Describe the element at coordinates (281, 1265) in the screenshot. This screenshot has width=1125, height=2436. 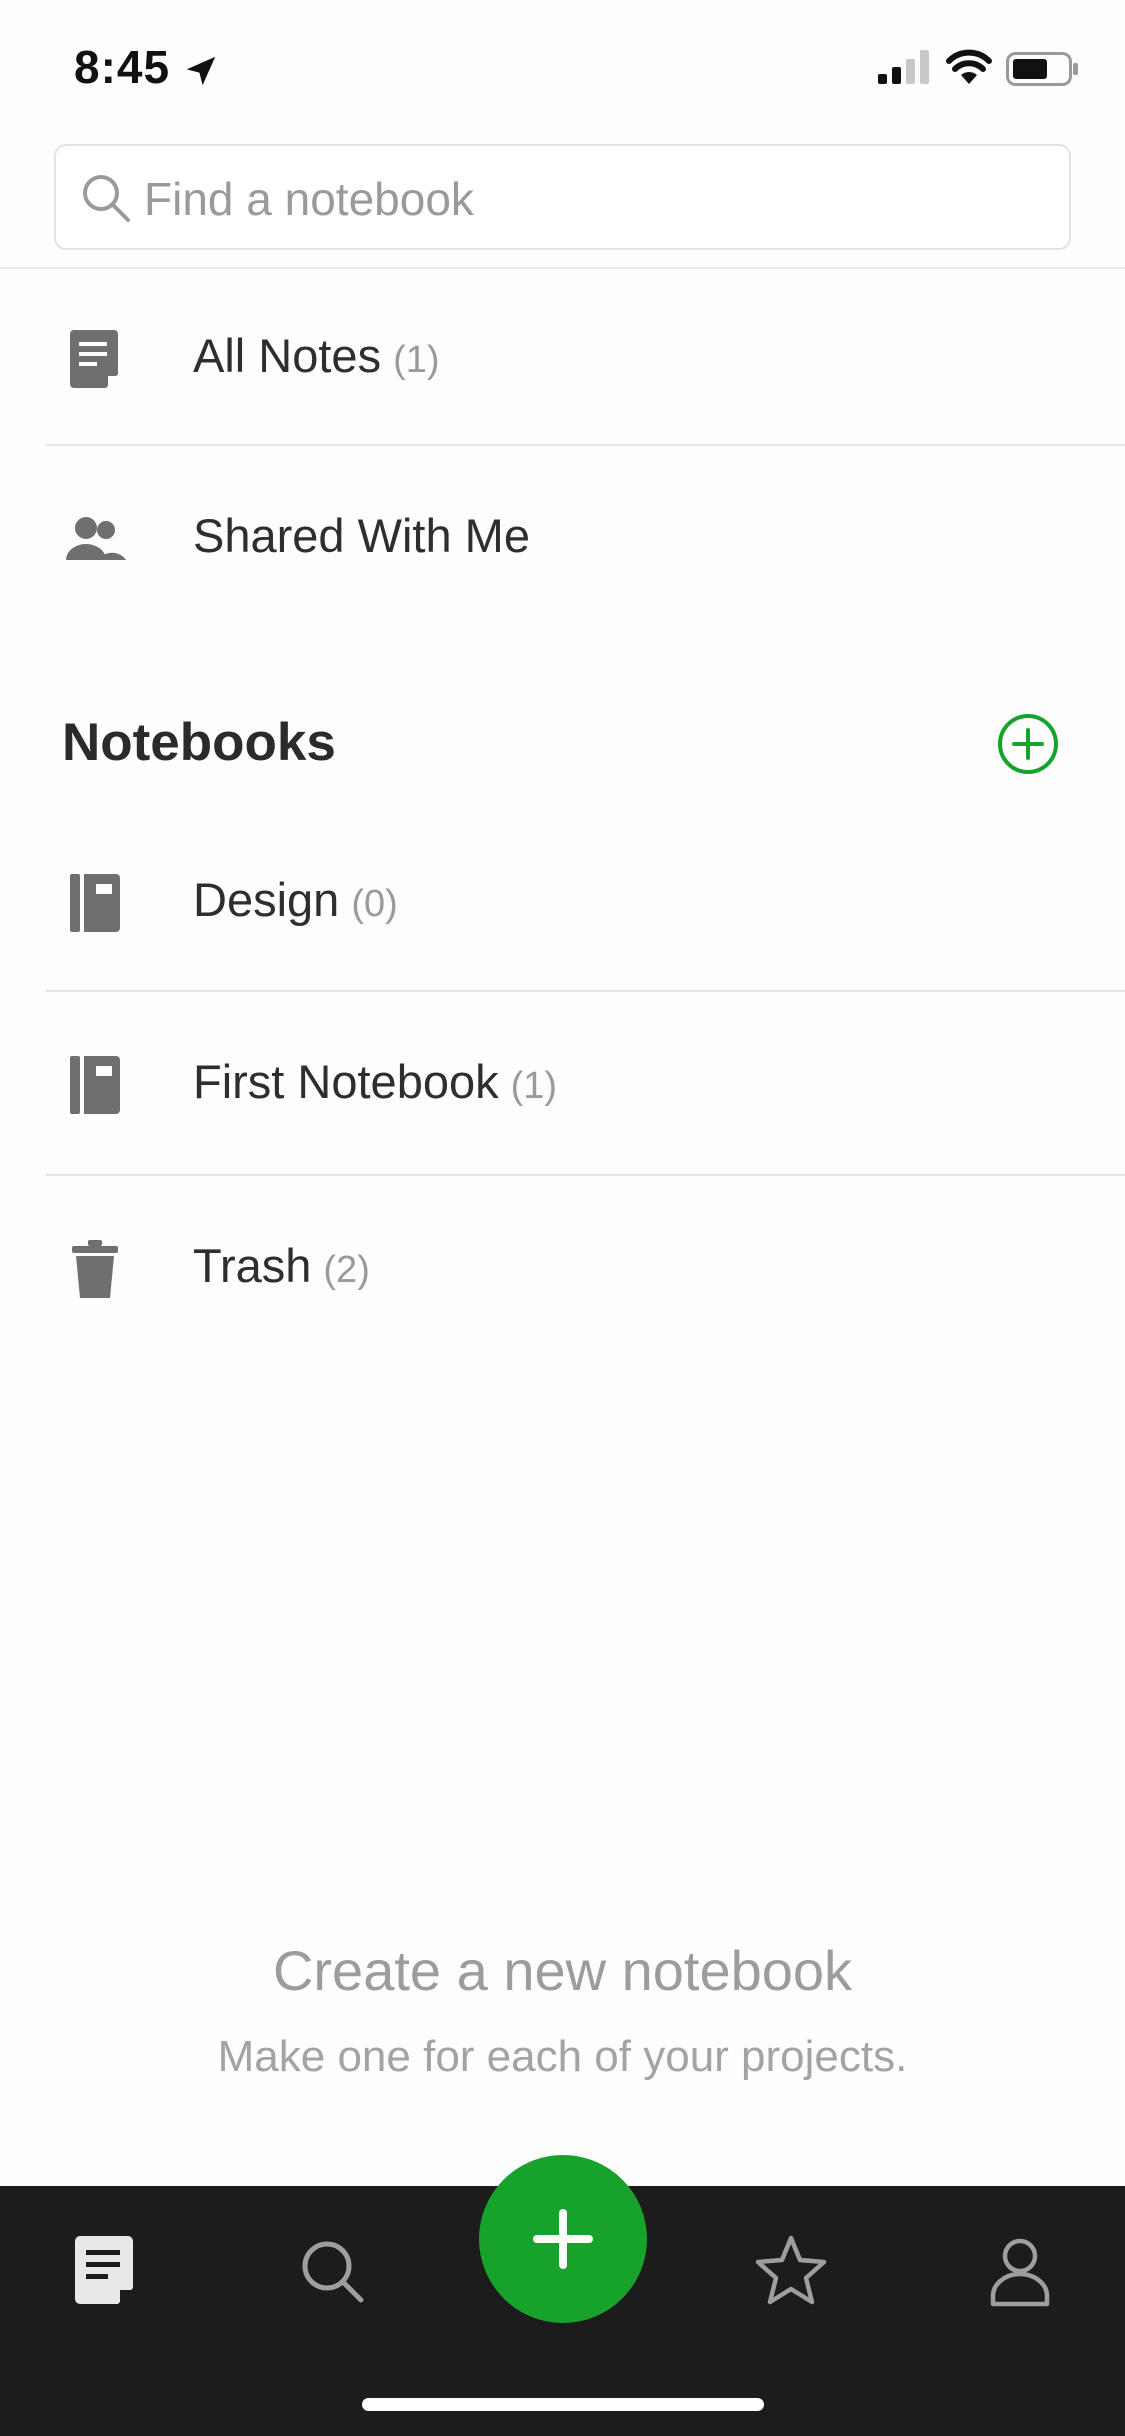
I see `row-label: Trash (2)` at that location.